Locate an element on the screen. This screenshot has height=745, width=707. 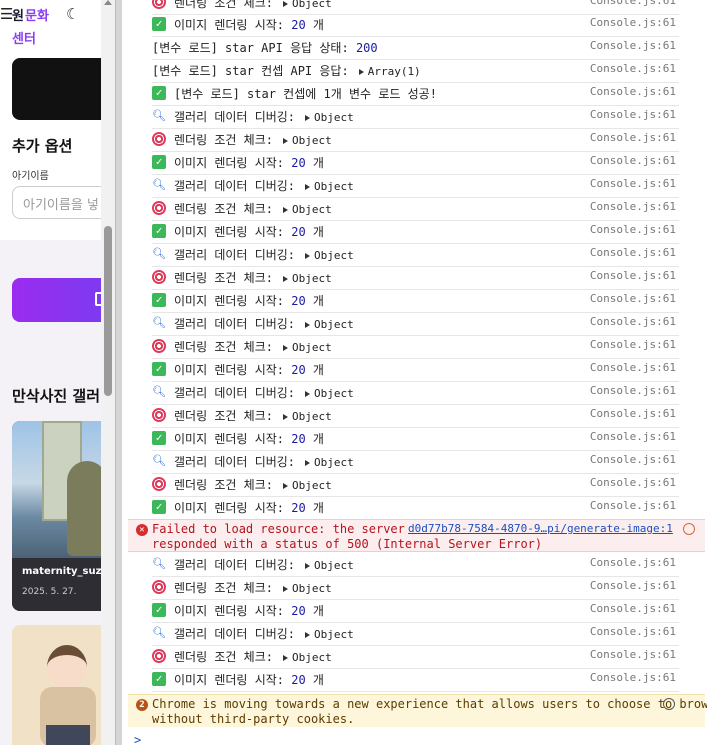
console-prompt: > is located at coordinates (137, 739).